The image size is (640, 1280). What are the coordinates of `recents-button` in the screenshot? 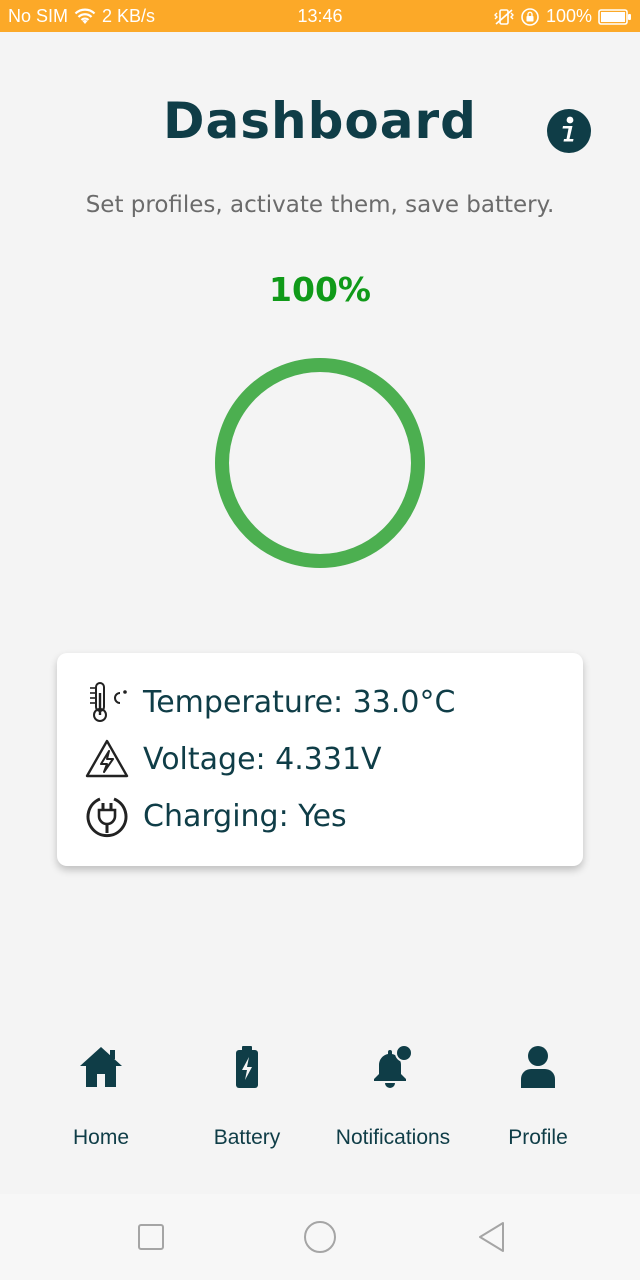 It's located at (151, 1239).